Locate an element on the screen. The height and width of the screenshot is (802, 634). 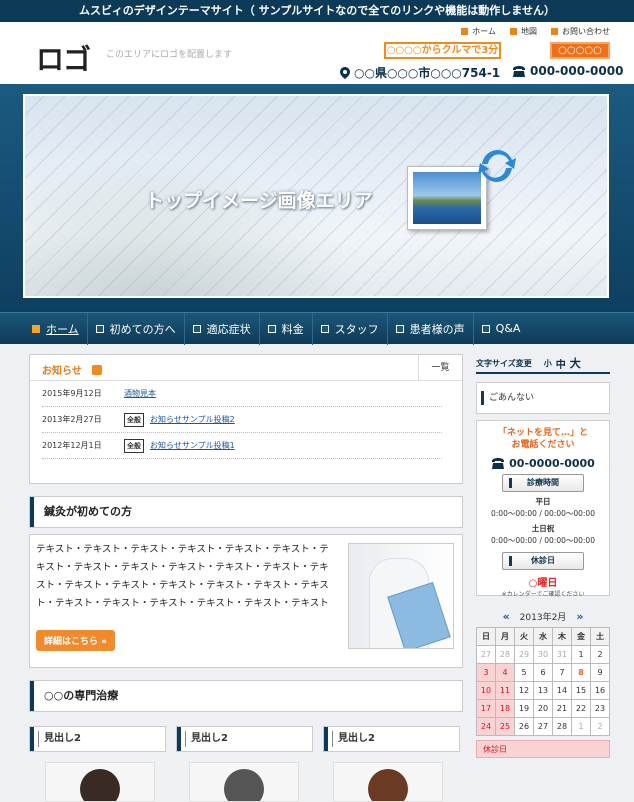
next-month-icon: » is located at coordinates (579, 616).